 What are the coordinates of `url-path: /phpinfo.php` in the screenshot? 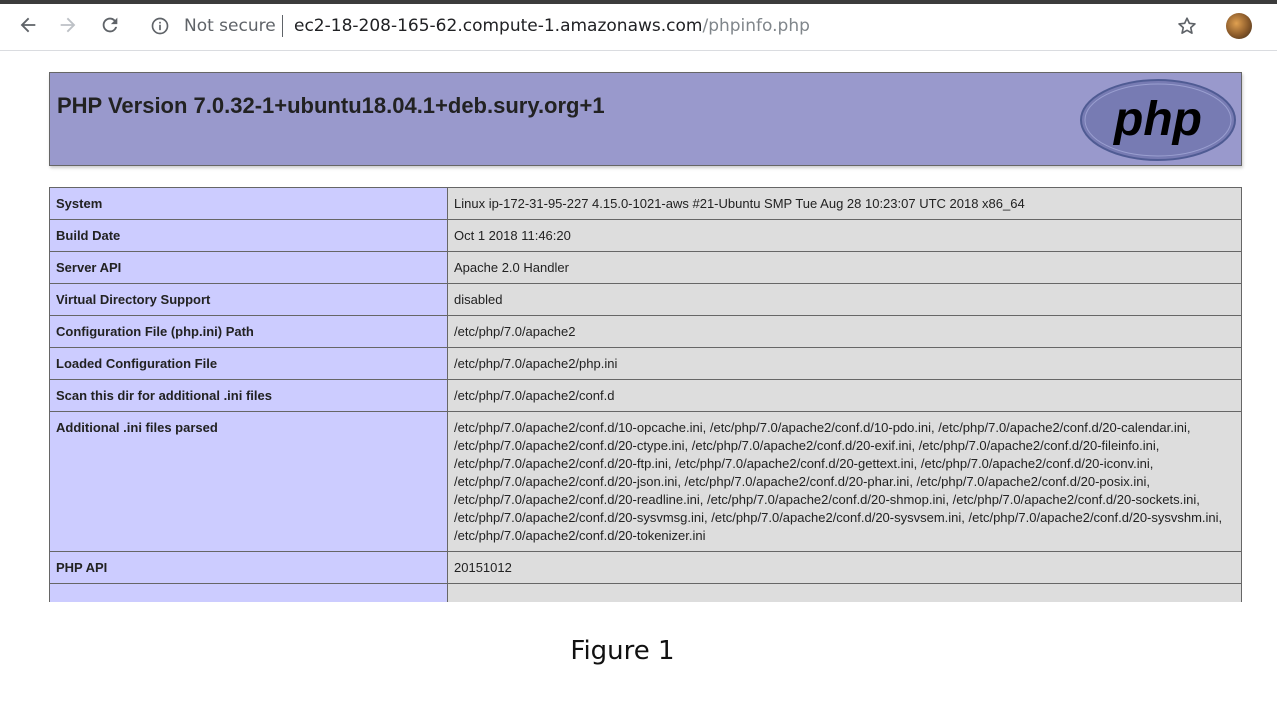 It's located at (756, 26).